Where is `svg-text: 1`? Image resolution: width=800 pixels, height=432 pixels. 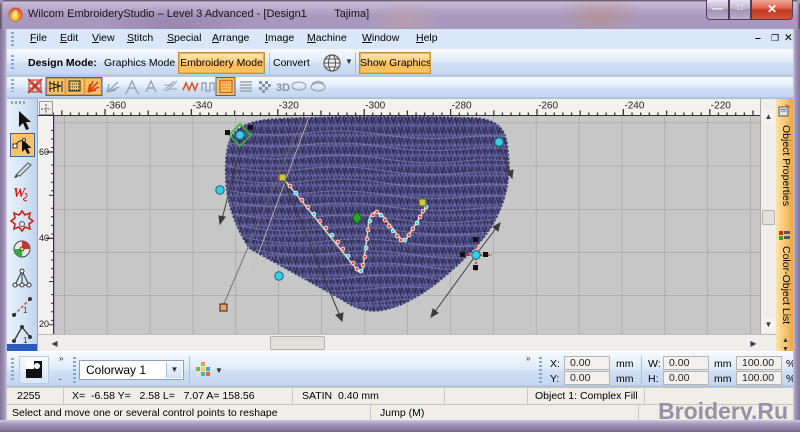 svg-text: 1 is located at coordinates (25, 310).